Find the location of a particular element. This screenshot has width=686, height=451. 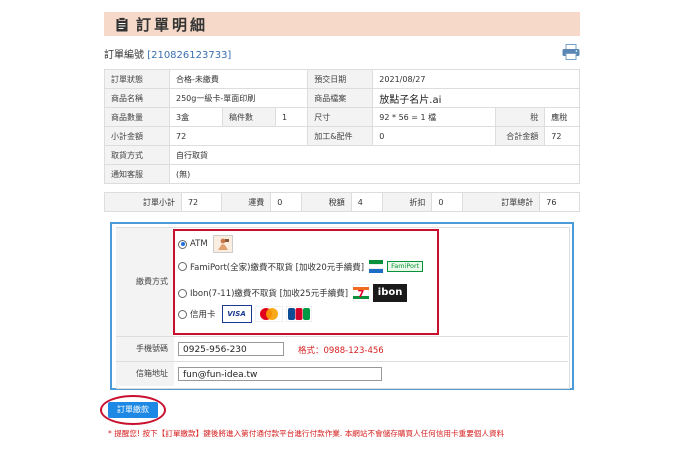

order-number-label: 訂單編號 is located at coordinates (124, 55).